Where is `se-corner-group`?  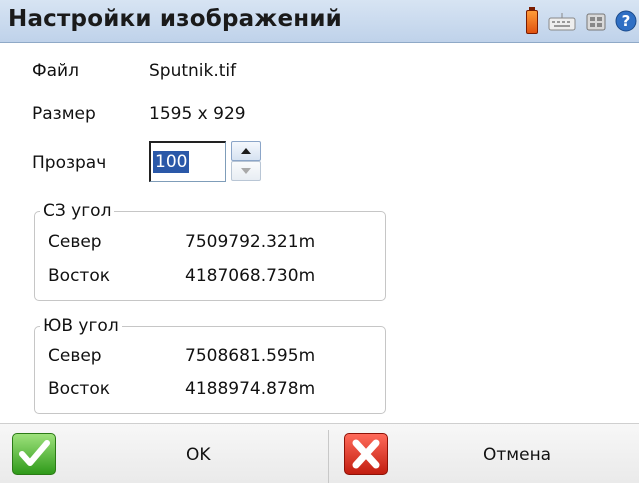
se-corner-group is located at coordinates (210, 370).